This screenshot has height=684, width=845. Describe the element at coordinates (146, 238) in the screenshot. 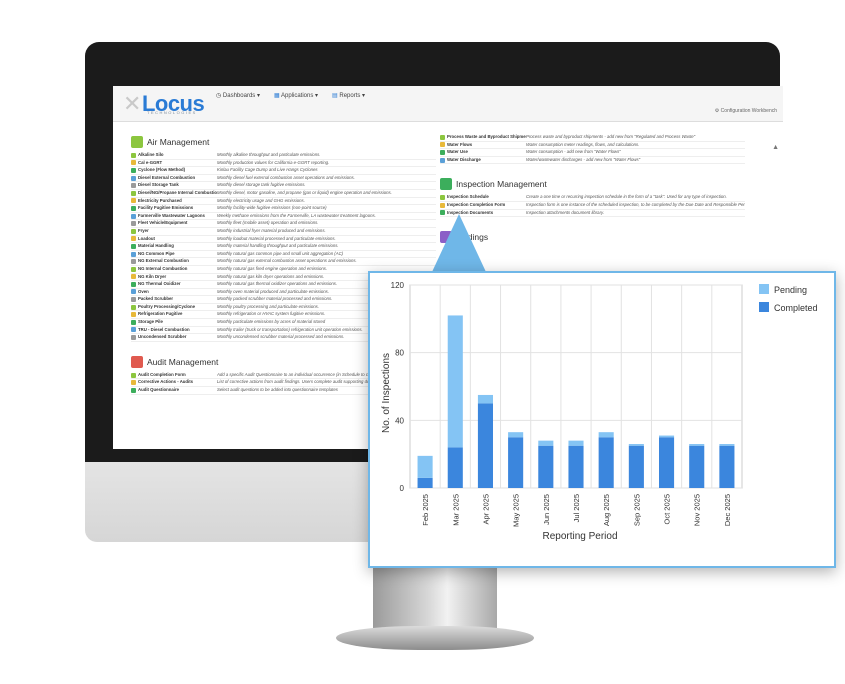

I see `item-title: Loadout` at that location.